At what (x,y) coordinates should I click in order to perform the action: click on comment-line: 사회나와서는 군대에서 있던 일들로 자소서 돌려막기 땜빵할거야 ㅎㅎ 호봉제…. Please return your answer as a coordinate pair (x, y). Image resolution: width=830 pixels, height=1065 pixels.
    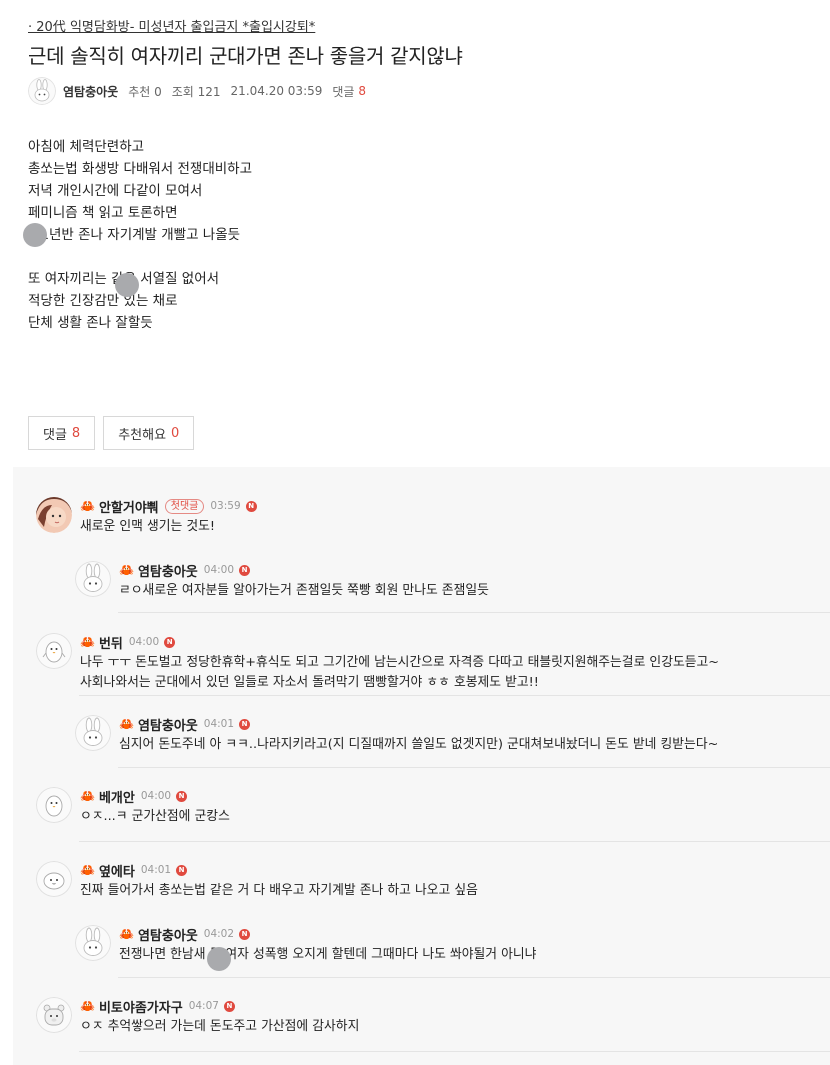
    Looking at the image, I should click on (309, 682).